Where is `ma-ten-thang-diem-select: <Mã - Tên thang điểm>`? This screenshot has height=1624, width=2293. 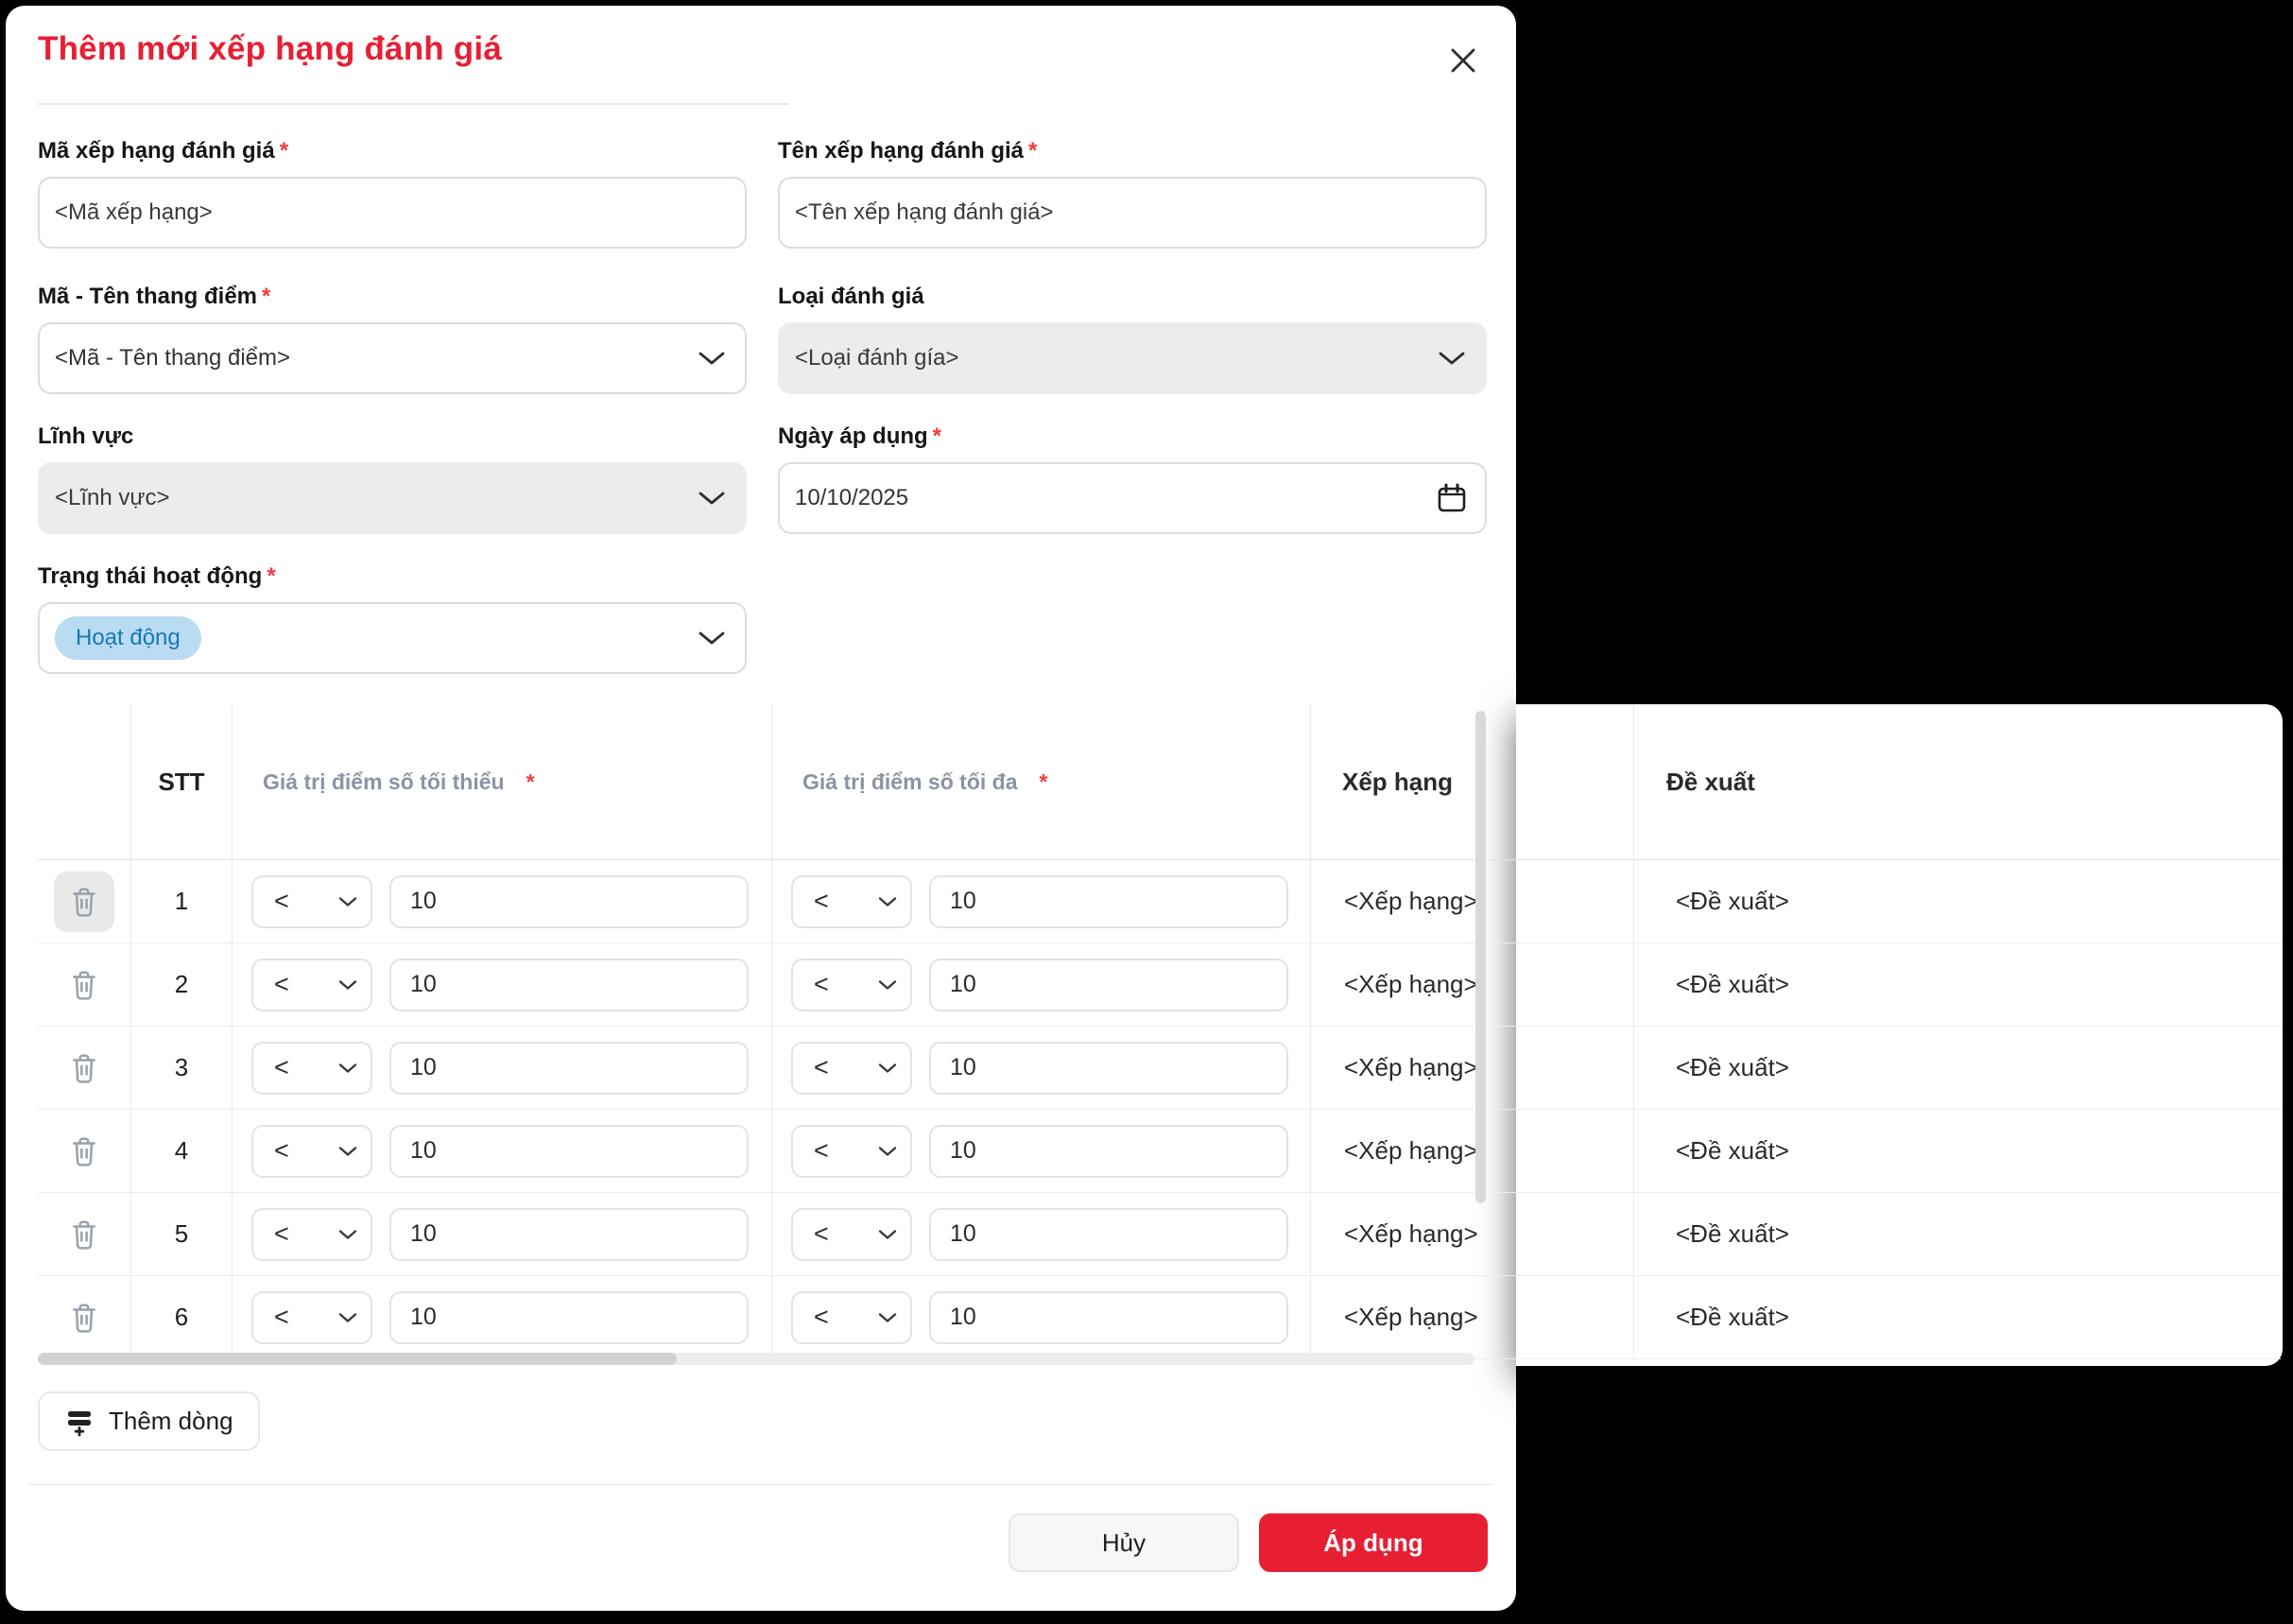 ma-ten-thang-diem-select: <Mã - Tên thang điểm> is located at coordinates (392, 358).